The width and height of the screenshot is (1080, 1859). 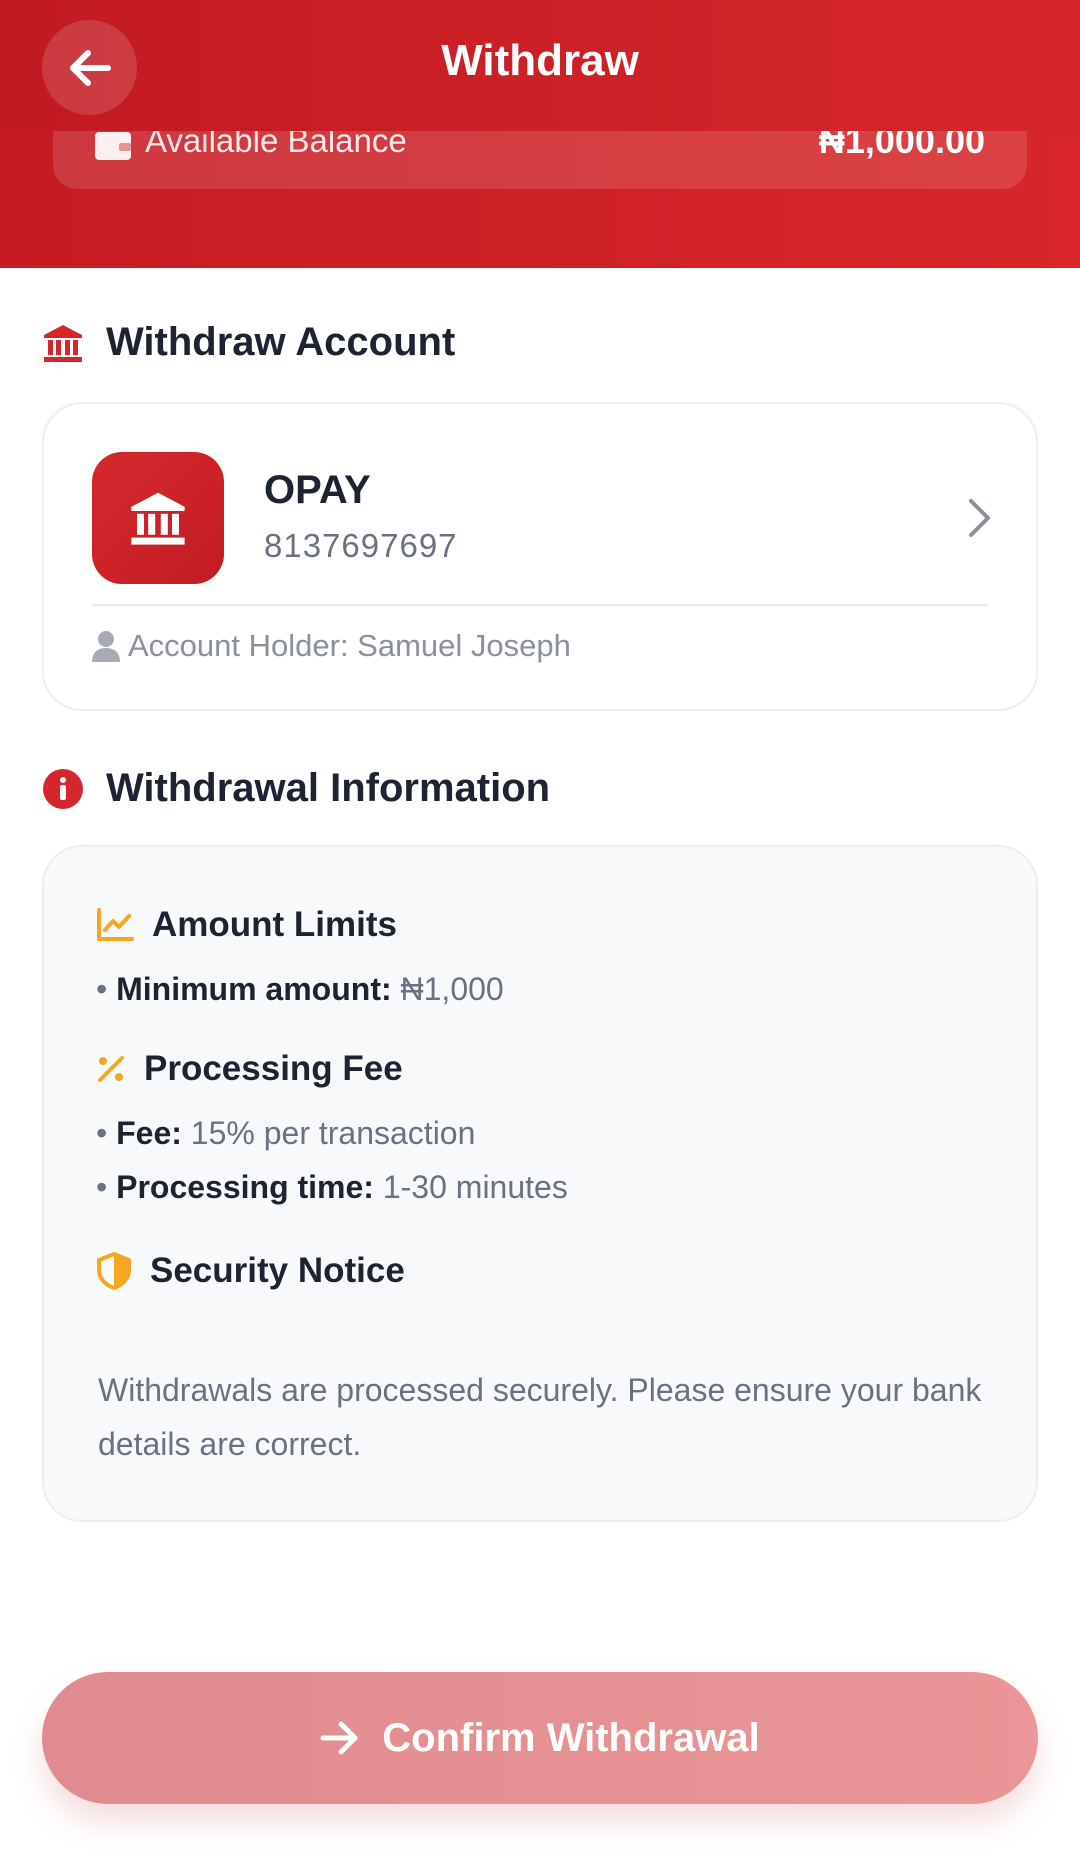 I want to click on amount-limits-heading: Amount Limits, so click(x=246, y=925).